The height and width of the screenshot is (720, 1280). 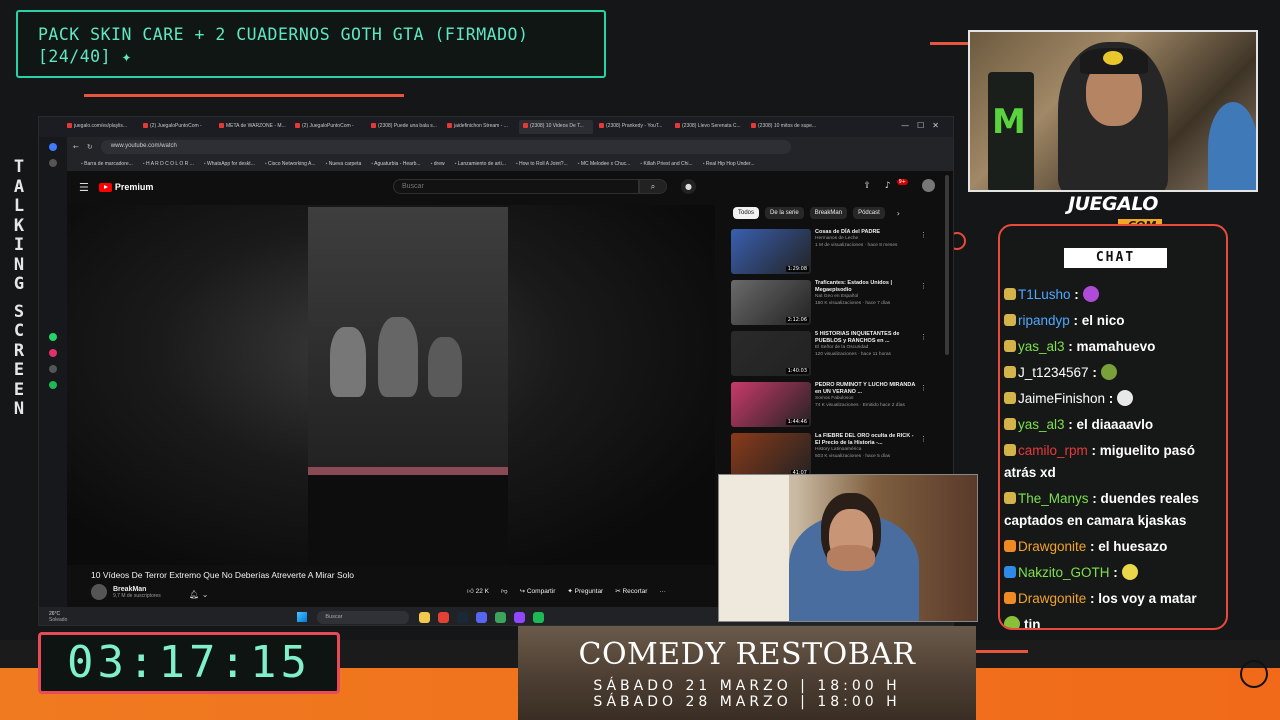 What do you see at coordinates (1064, 572) in the screenshot?
I see `chat-username: Nakzito_GOTH` at bounding box center [1064, 572].